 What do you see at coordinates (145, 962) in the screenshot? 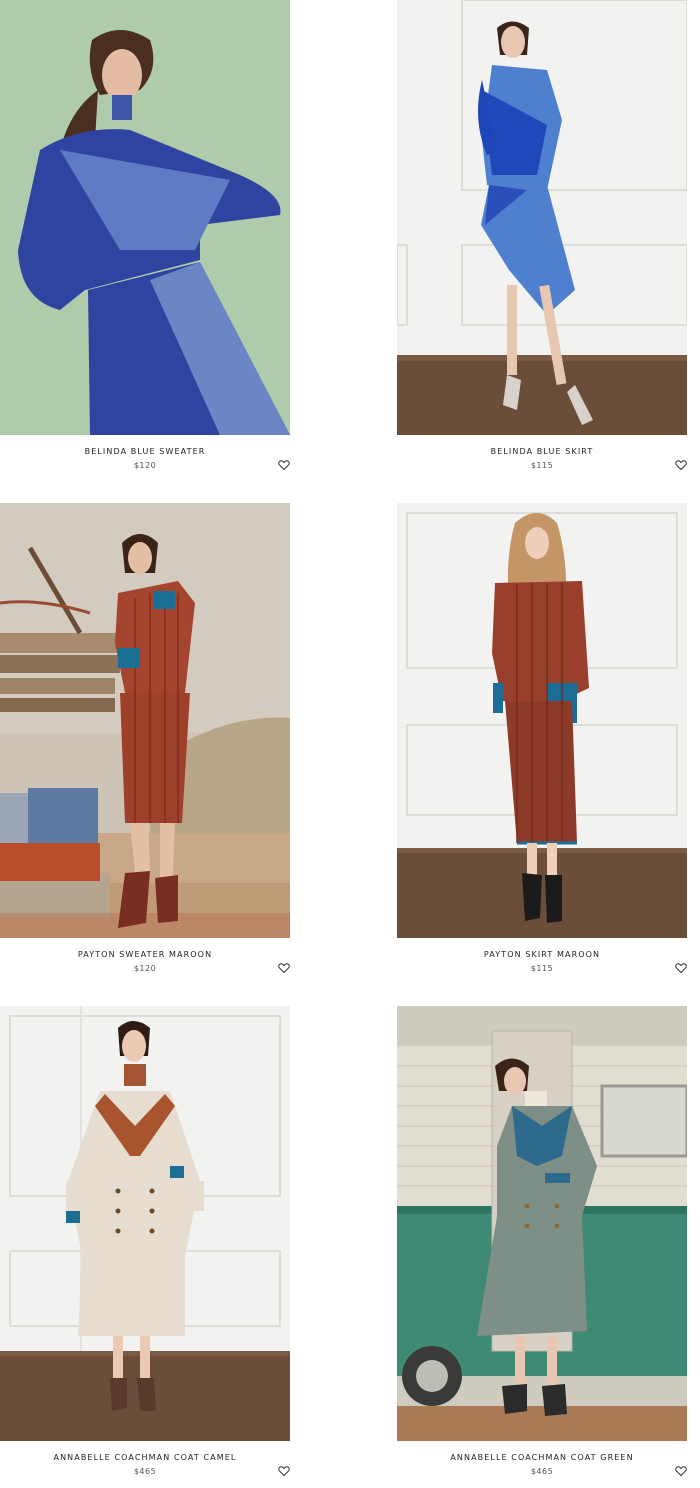
I see `product-info: PAYTON SWEATER MAROON $120` at bounding box center [145, 962].